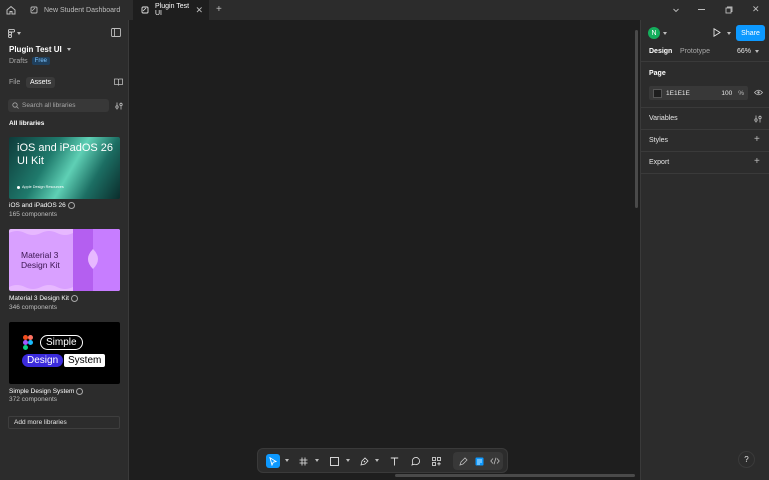 The width and height of the screenshot is (769, 480). I want to click on library-title: iOS and iPadOS 26, so click(42, 205).